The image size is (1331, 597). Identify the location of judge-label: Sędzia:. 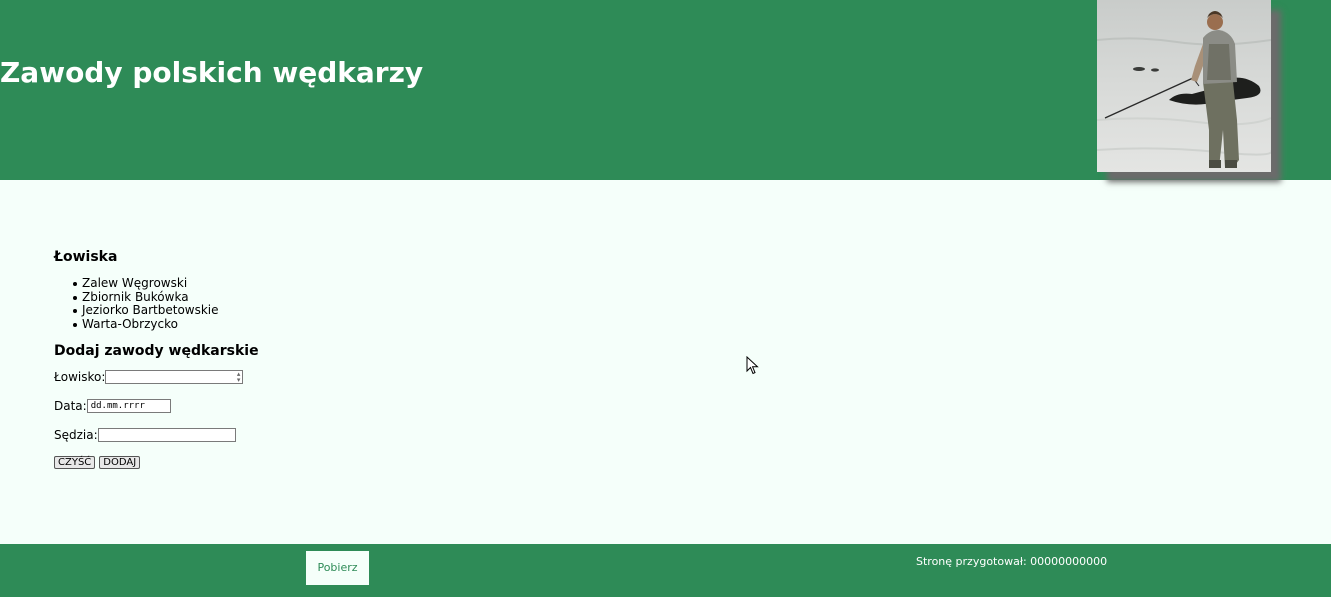
(76, 435).